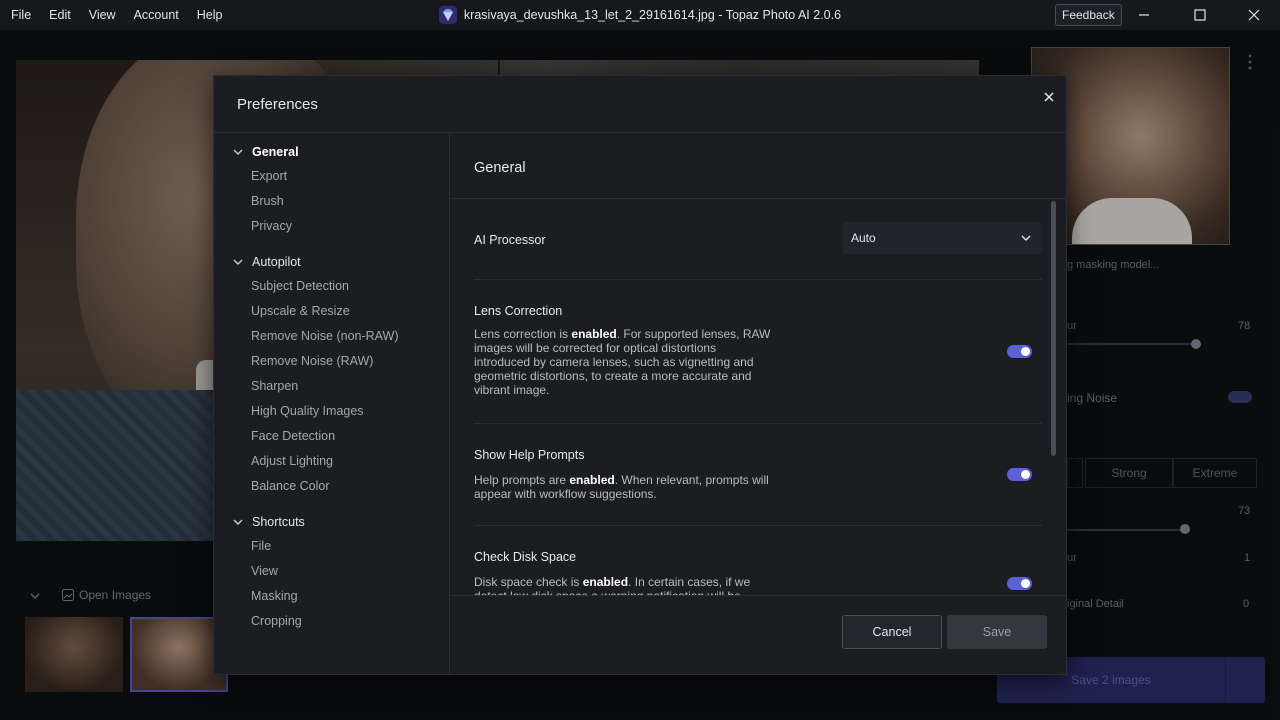 Image resolution: width=1280 pixels, height=720 pixels. What do you see at coordinates (276, 621) in the screenshot?
I see `nav-item-shortcut-cropping: Cropping` at bounding box center [276, 621].